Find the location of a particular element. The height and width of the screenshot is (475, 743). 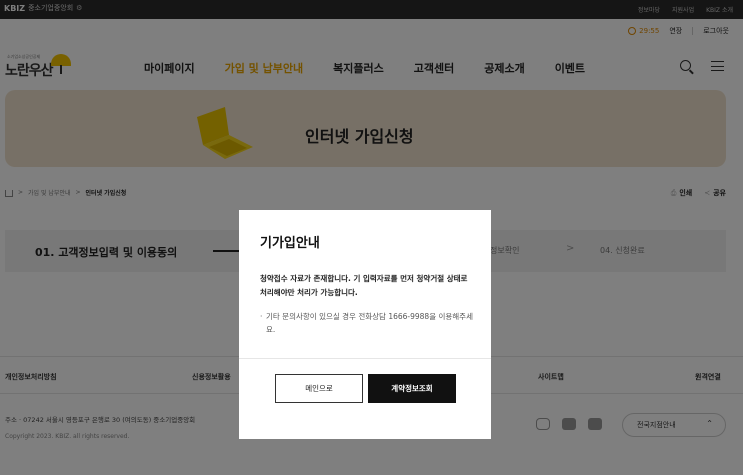

contract-info-button: 계약정보조회 is located at coordinates (412, 388).